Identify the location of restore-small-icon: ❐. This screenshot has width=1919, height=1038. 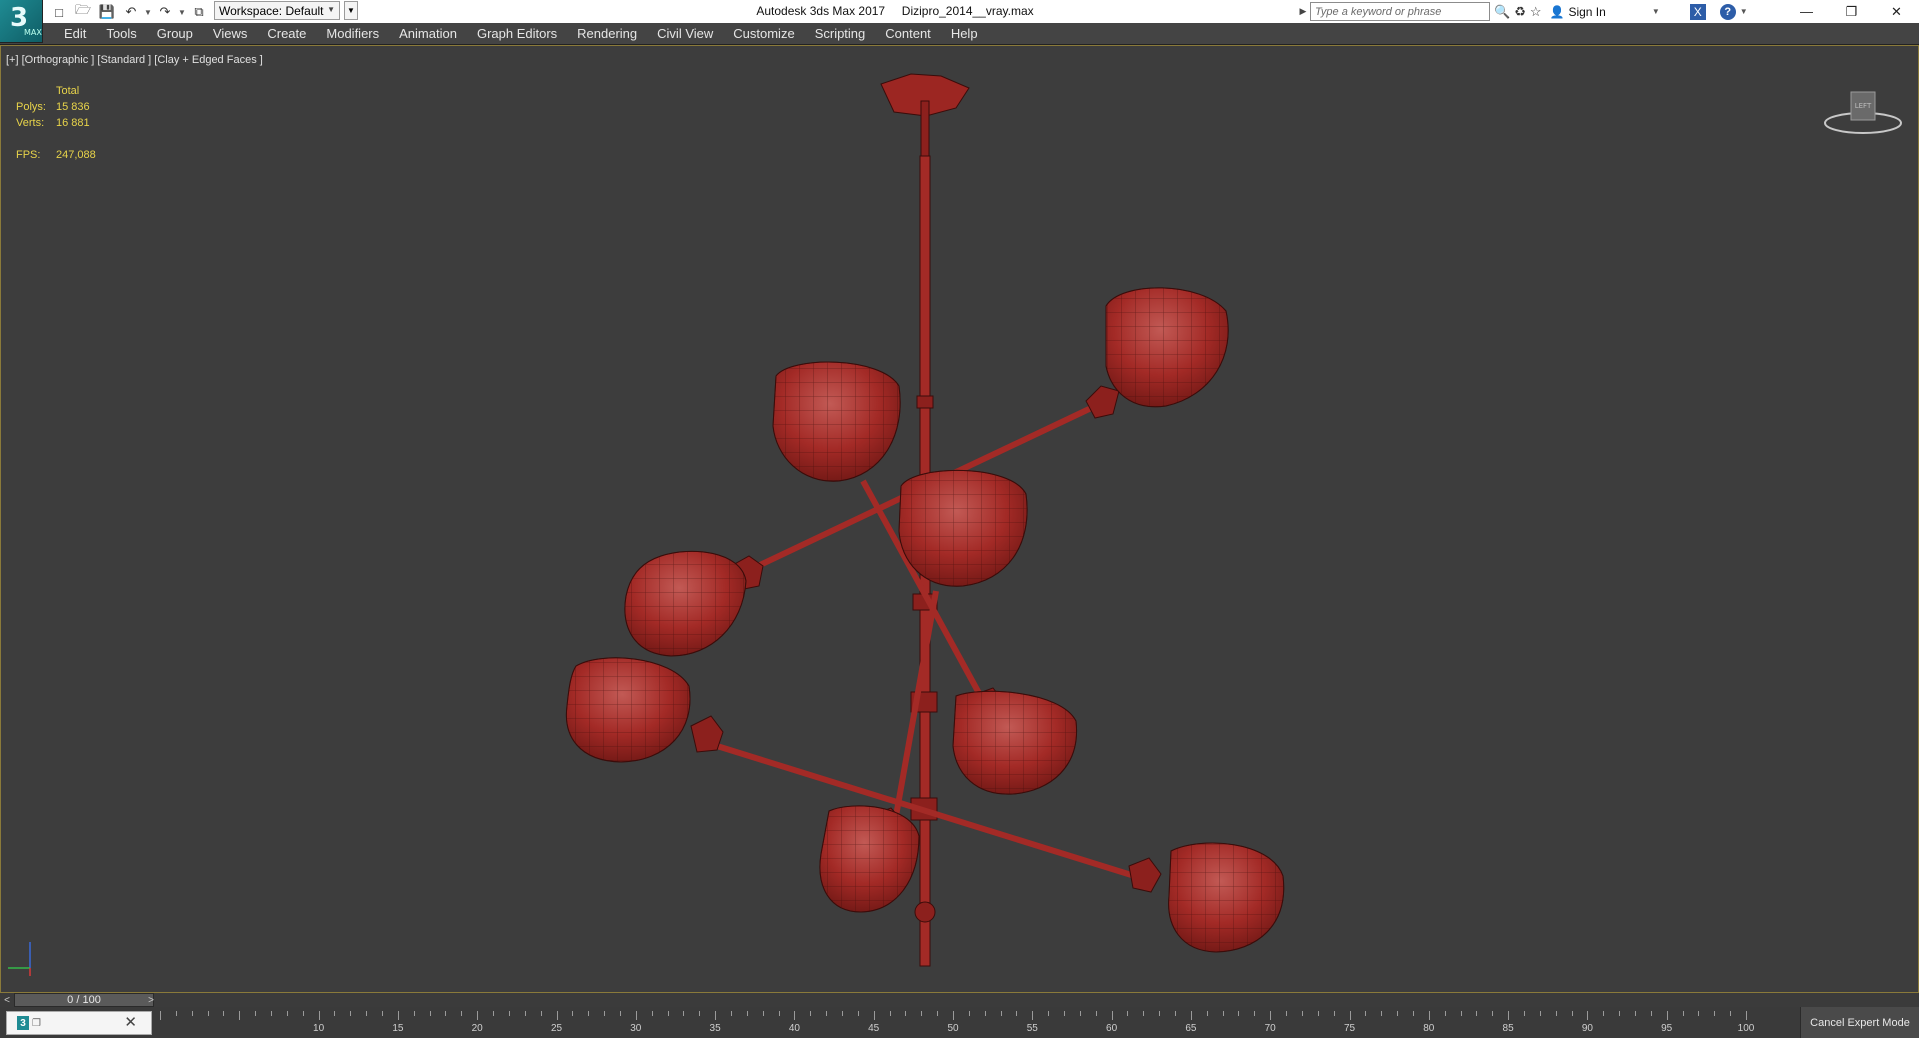
(36, 1023).